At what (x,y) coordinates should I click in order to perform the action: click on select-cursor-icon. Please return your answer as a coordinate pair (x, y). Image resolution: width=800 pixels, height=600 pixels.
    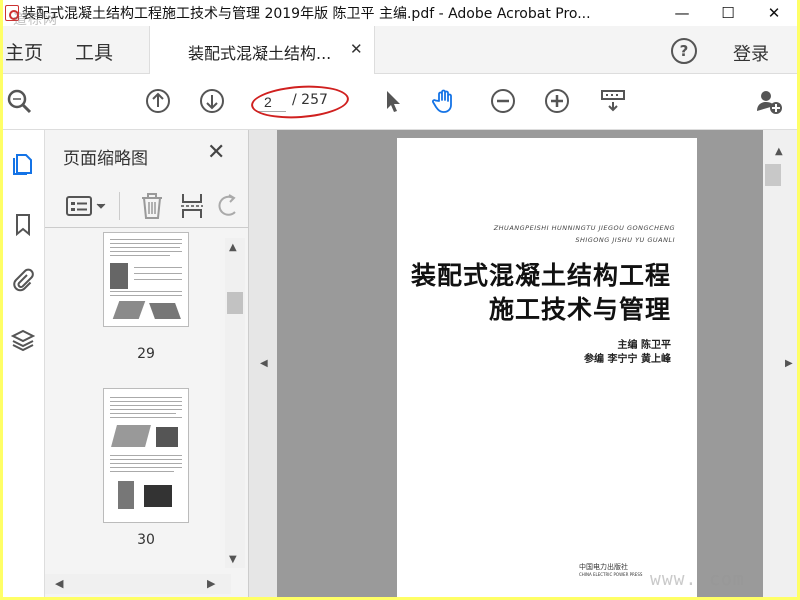
    Looking at the image, I should click on (393, 101).